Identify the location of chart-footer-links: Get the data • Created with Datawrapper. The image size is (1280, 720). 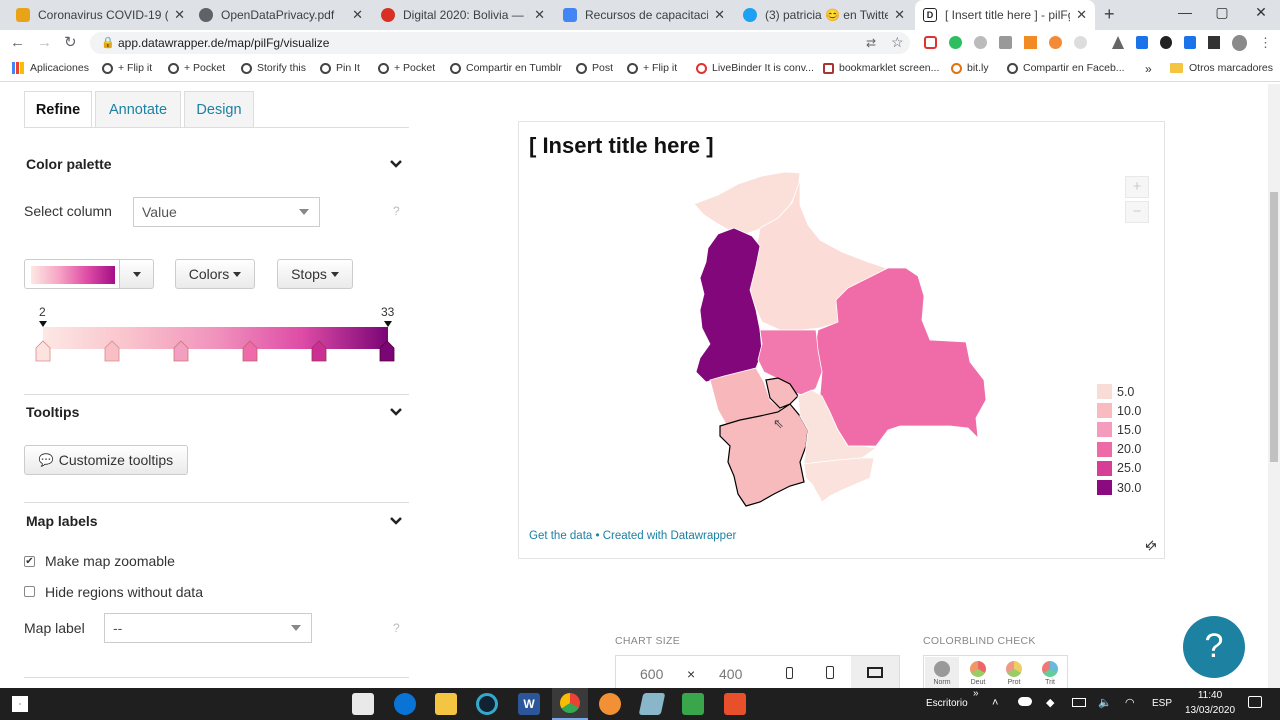
(632, 536).